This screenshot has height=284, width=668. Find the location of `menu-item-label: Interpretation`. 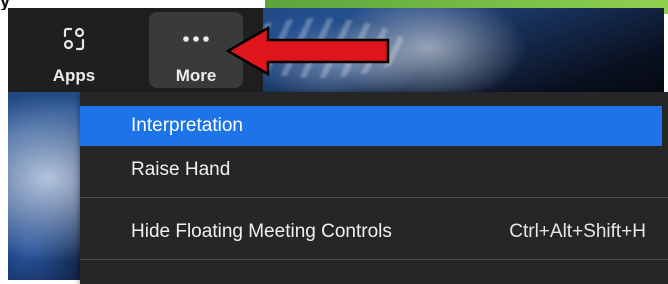

menu-item-label: Interpretation is located at coordinates (187, 125).